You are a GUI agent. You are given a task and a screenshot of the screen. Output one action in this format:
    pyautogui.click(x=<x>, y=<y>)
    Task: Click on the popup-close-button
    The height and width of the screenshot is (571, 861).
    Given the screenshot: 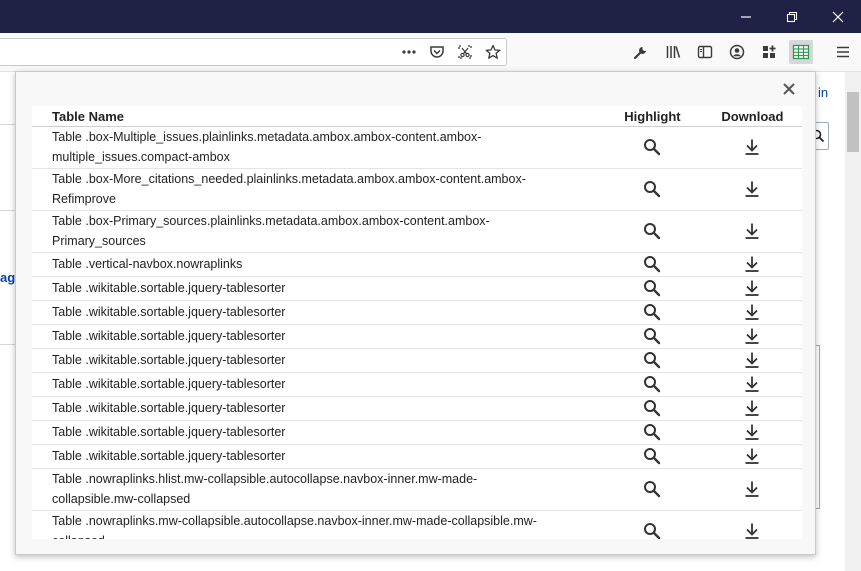 What is the action you would take?
    pyautogui.click(x=789, y=89)
    